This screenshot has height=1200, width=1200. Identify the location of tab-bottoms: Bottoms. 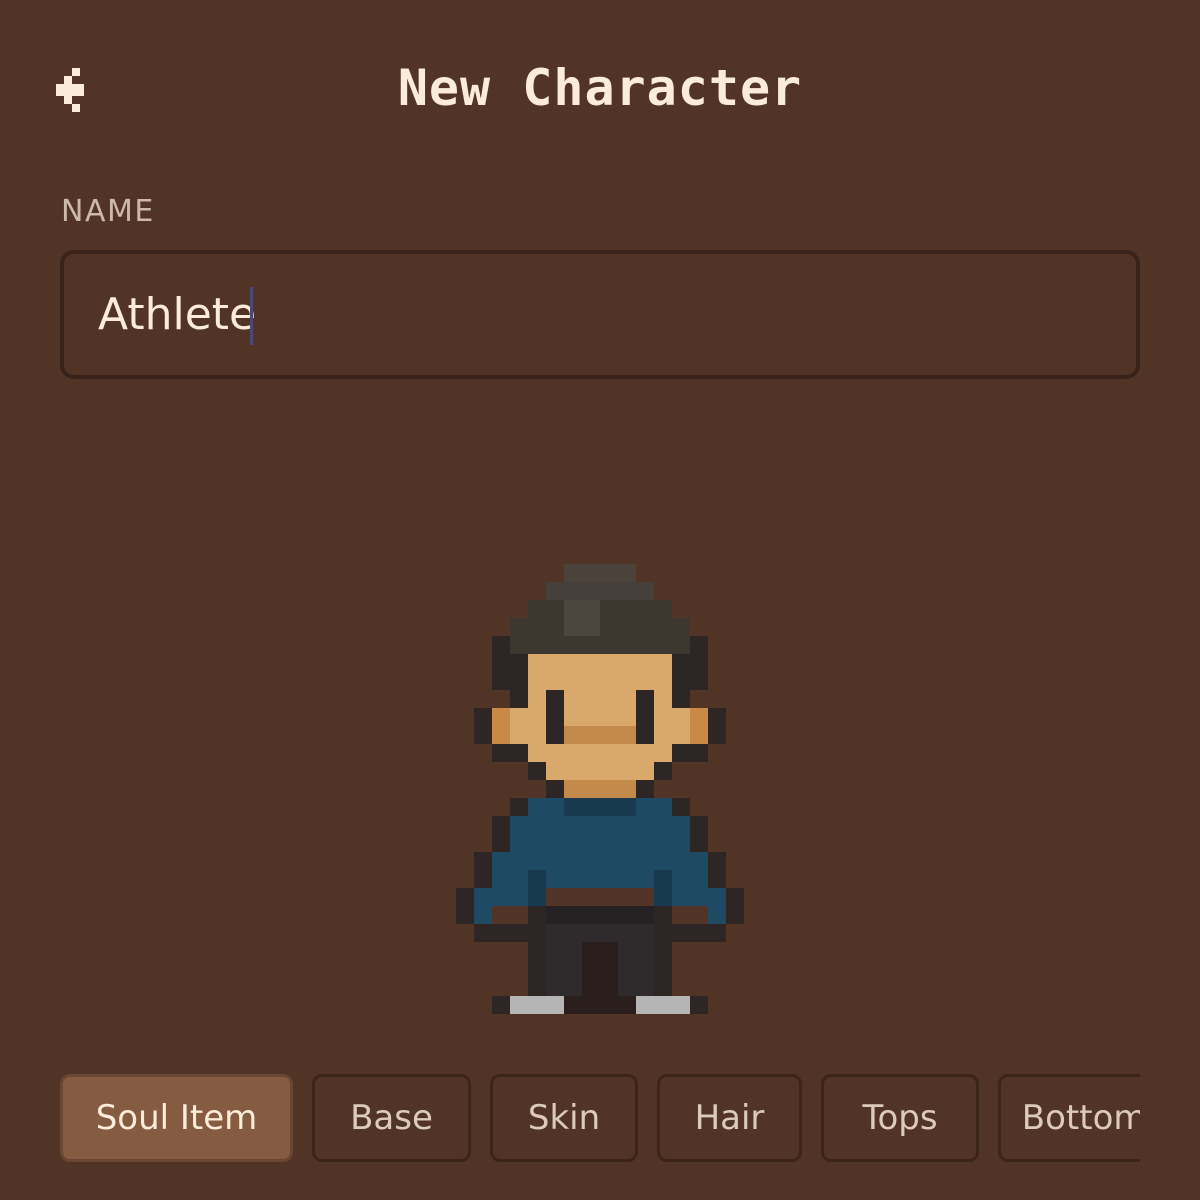
(1069, 1118).